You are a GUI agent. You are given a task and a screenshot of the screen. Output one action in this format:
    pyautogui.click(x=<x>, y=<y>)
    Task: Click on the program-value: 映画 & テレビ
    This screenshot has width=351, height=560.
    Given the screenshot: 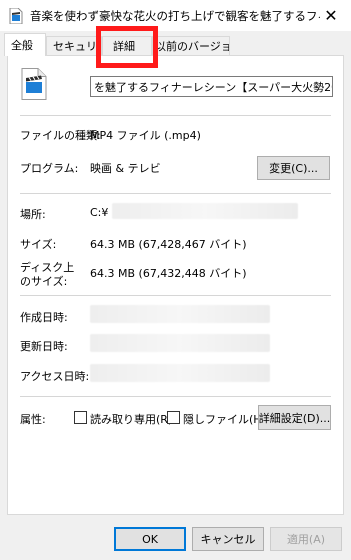 What is the action you would take?
    pyautogui.click(x=125, y=168)
    